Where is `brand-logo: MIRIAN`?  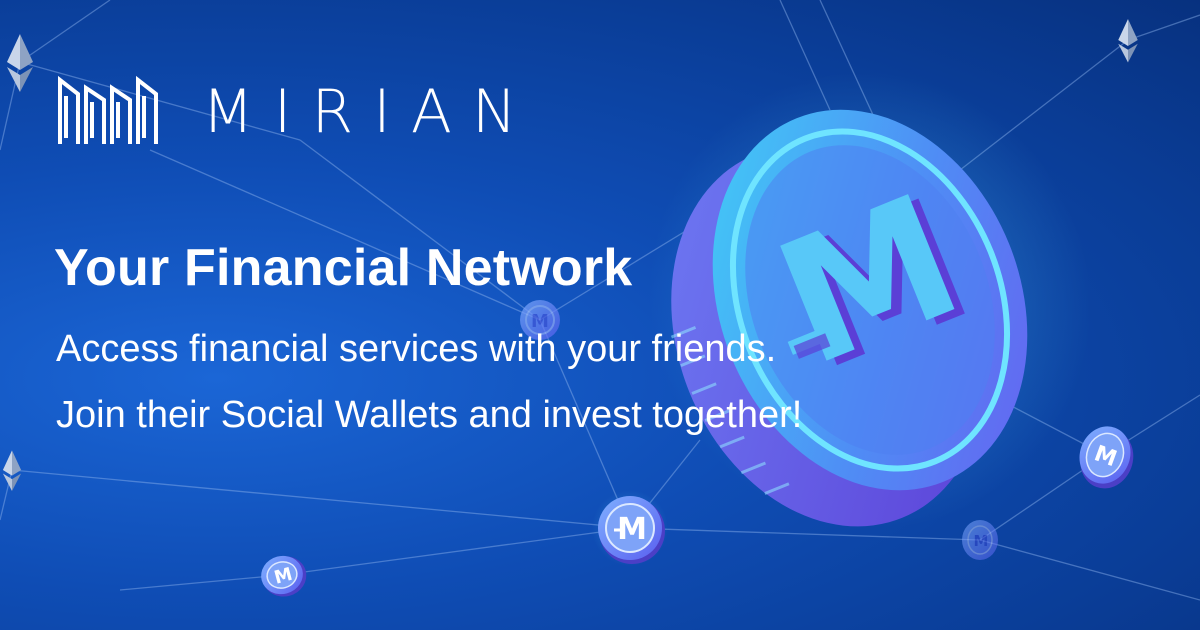
brand-logo: MIRIAN is located at coordinates (311, 112).